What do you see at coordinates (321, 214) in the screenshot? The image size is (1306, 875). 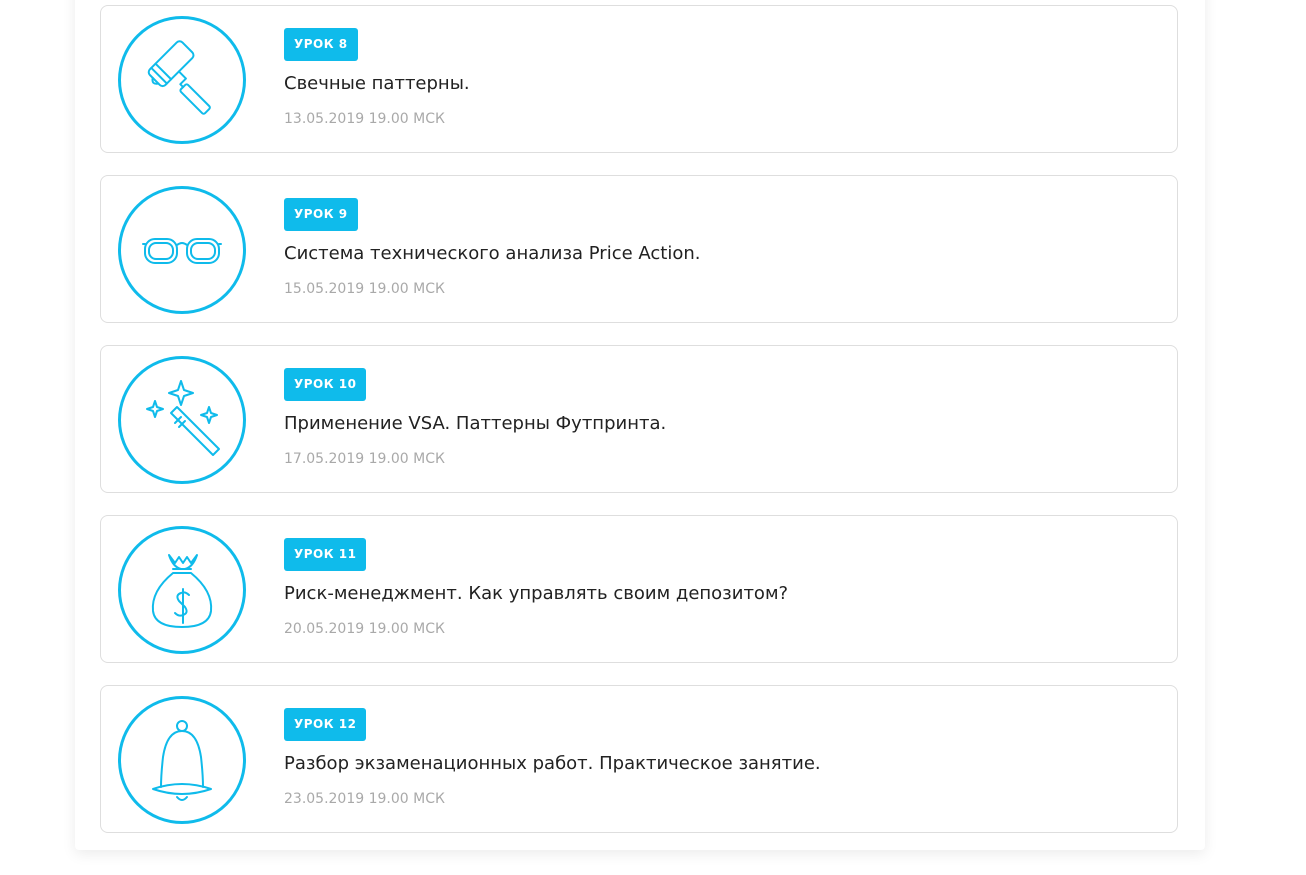 I see `lesson-badge: УРОК 9` at bounding box center [321, 214].